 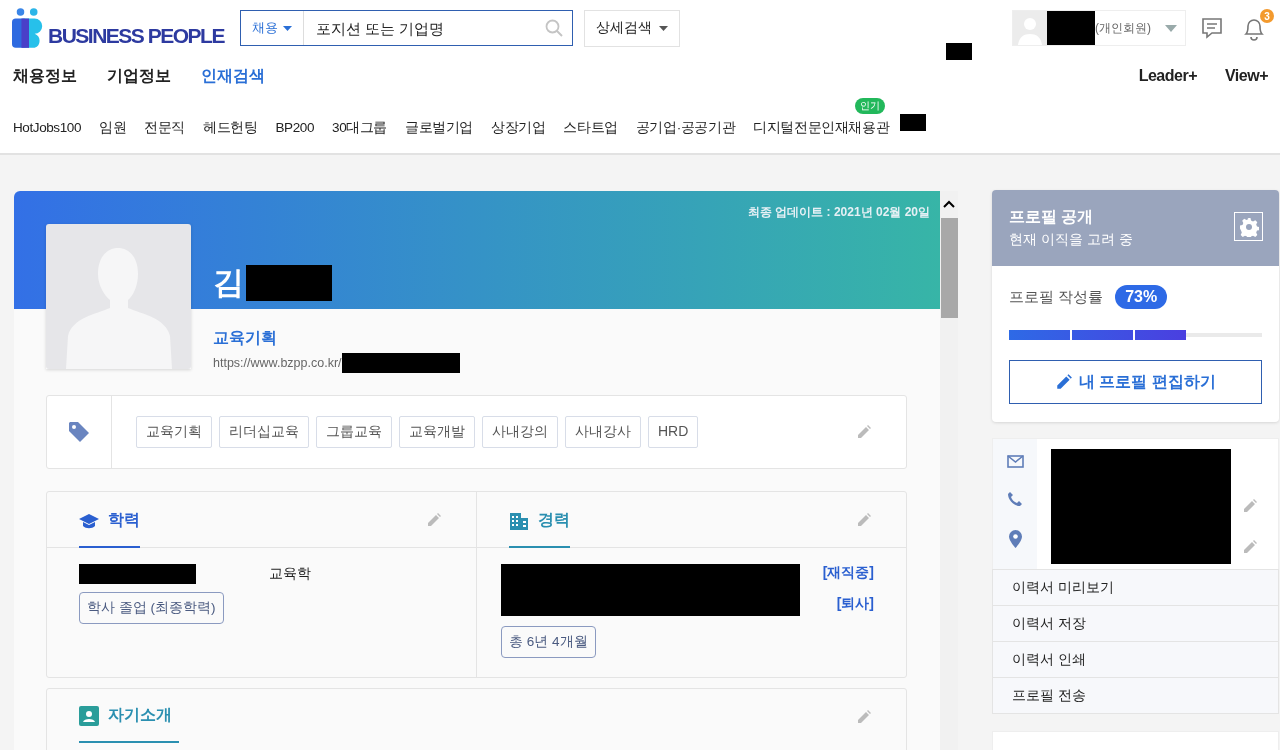 What do you see at coordinates (520, 432) in the screenshot?
I see `keyword-tag: 사내강의` at bounding box center [520, 432].